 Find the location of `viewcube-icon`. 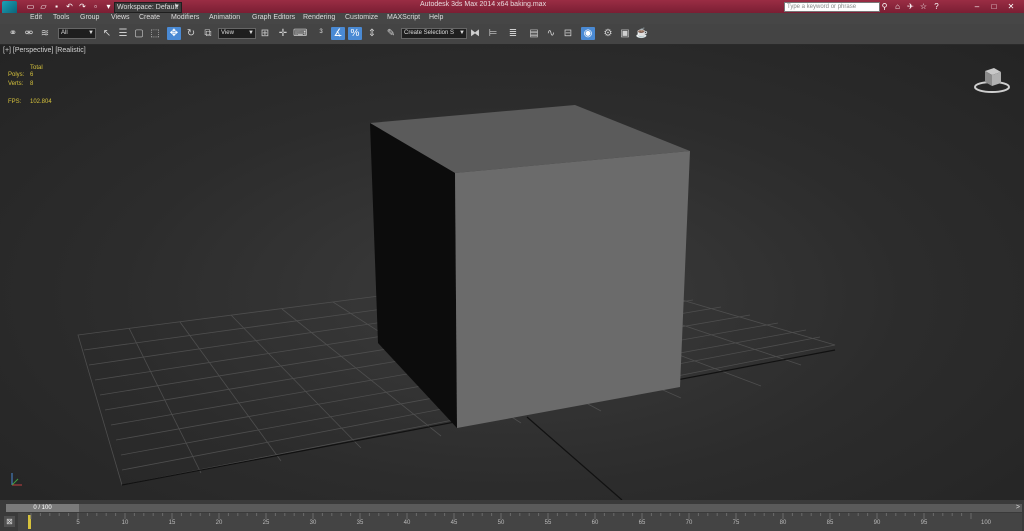

viewcube-icon is located at coordinates (992, 80).